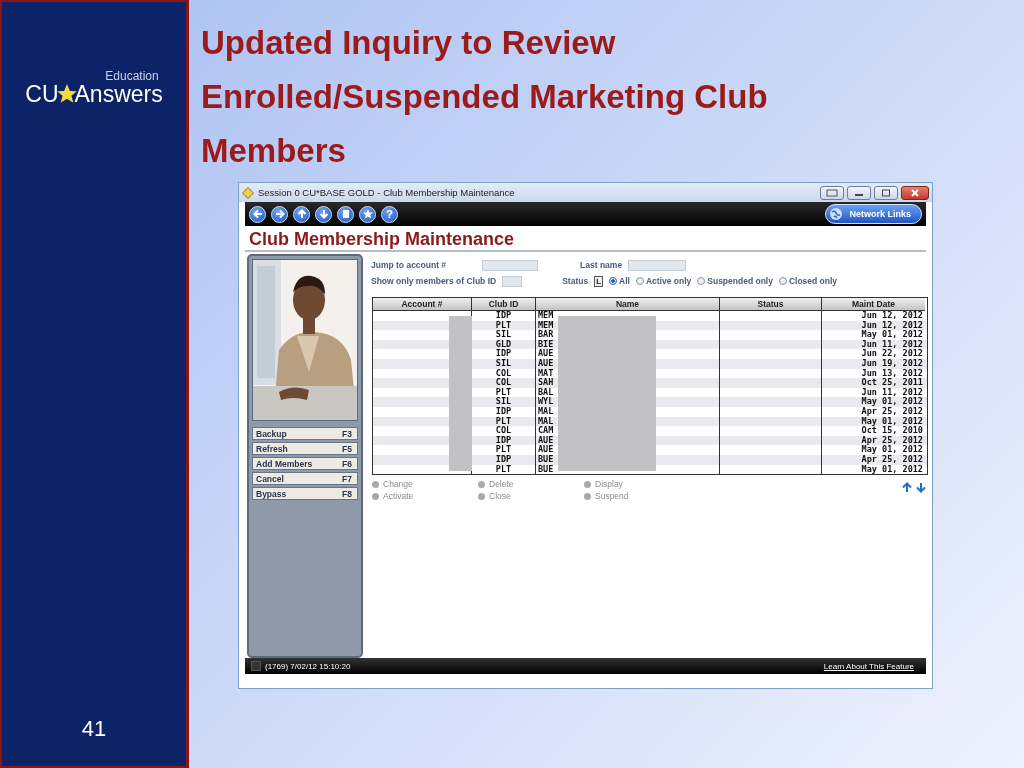 This screenshot has height=768, width=1024. Describe the element at coordinates (305, 448) in the screenshot. I see `function-key-button: Refresh F5` at that location.